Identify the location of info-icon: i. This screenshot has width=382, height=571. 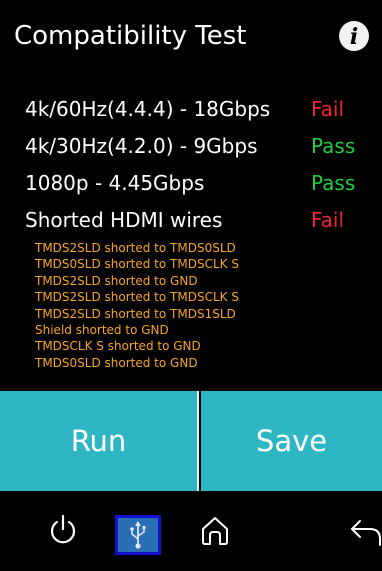
(354, 36).